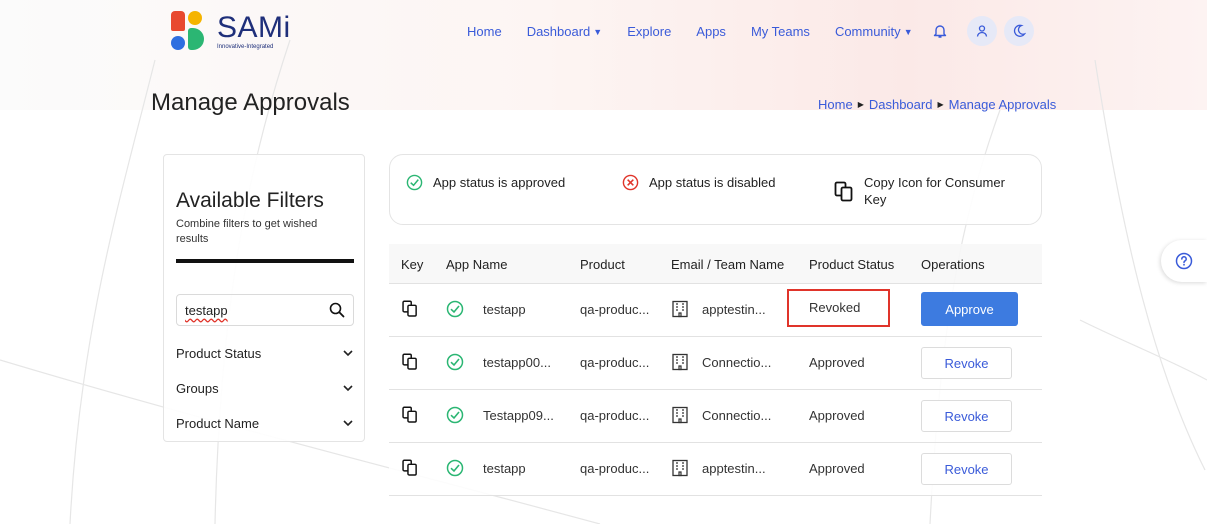  Describe the element at coordinates (265, 388) in the screenshot. I see `filter-groups: Groups` at that location.